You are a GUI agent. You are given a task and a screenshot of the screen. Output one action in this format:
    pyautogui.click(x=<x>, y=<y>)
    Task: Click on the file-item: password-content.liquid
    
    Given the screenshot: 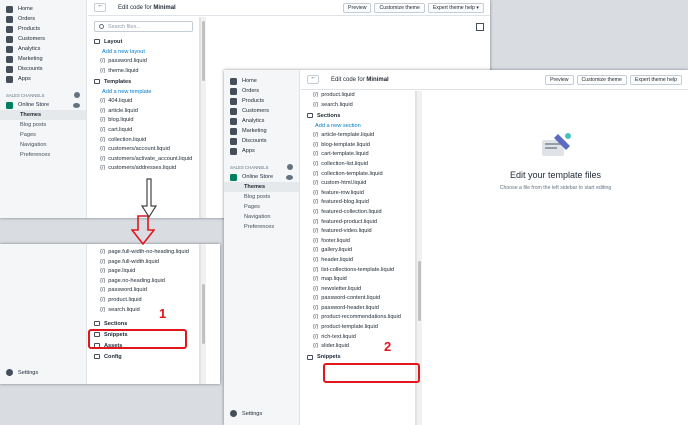 What is the action you would take?
    pyautogui.click(x=358, y=299)
    